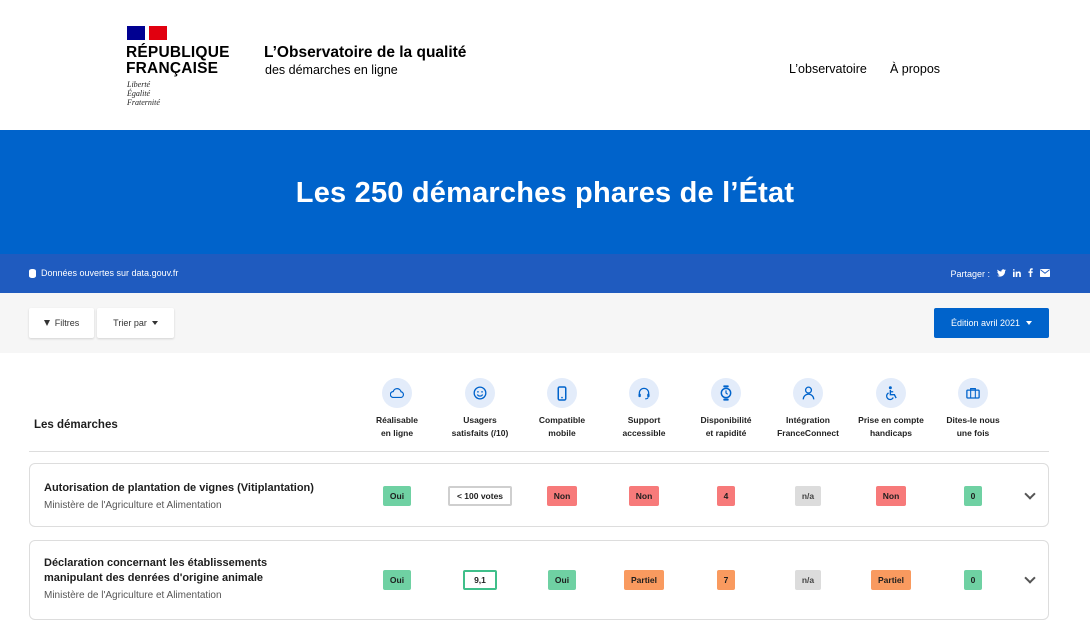 This screenshot has height=620, width=1090. I want to click on open-data-label: Données ouvertes sur data.gouv.fr, so click(110, 273).